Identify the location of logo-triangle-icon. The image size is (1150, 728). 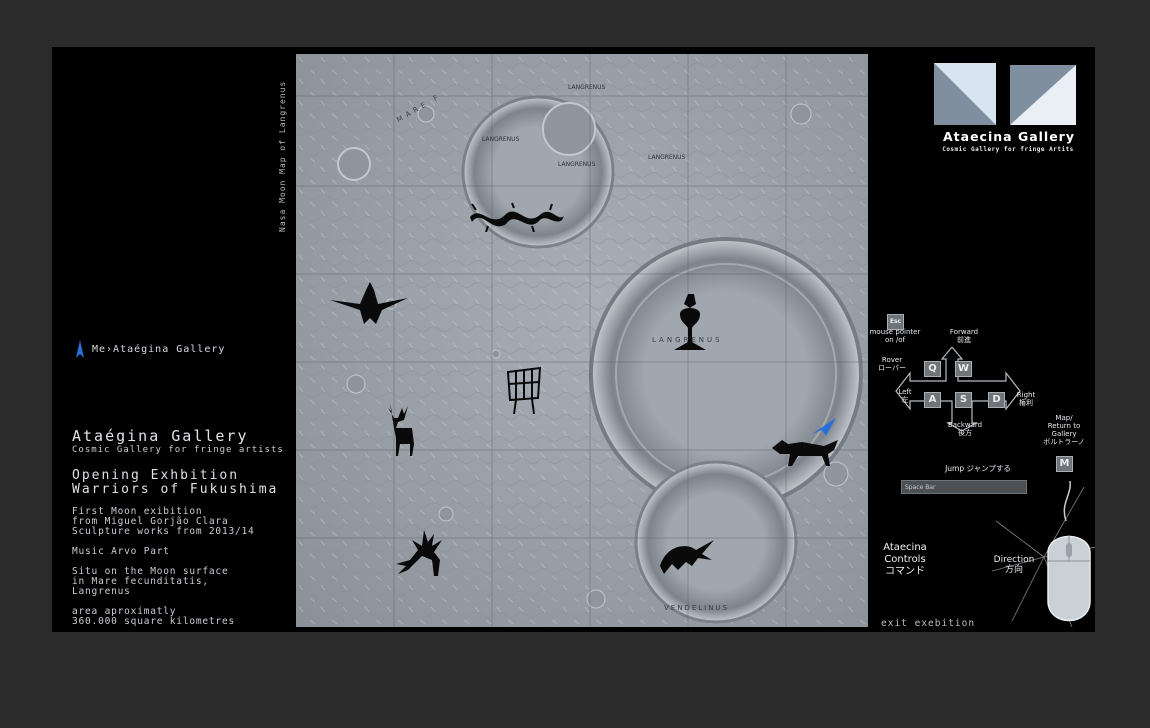
(1005, 94).